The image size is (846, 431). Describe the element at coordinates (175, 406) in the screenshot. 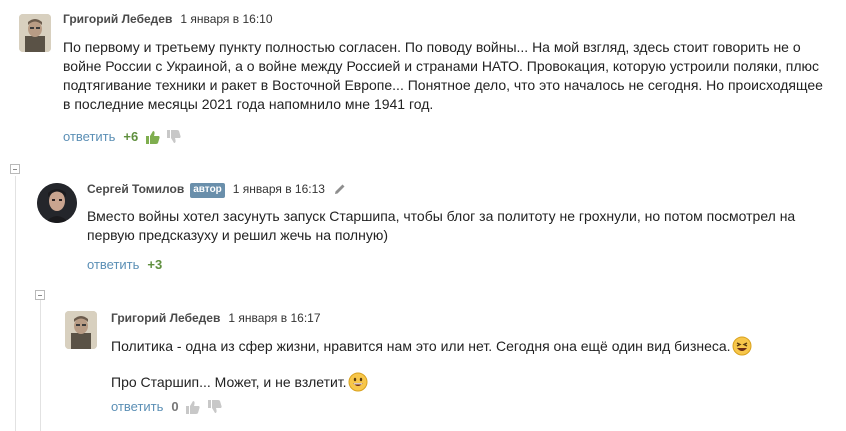

I see `rating-score: 0` at that location.